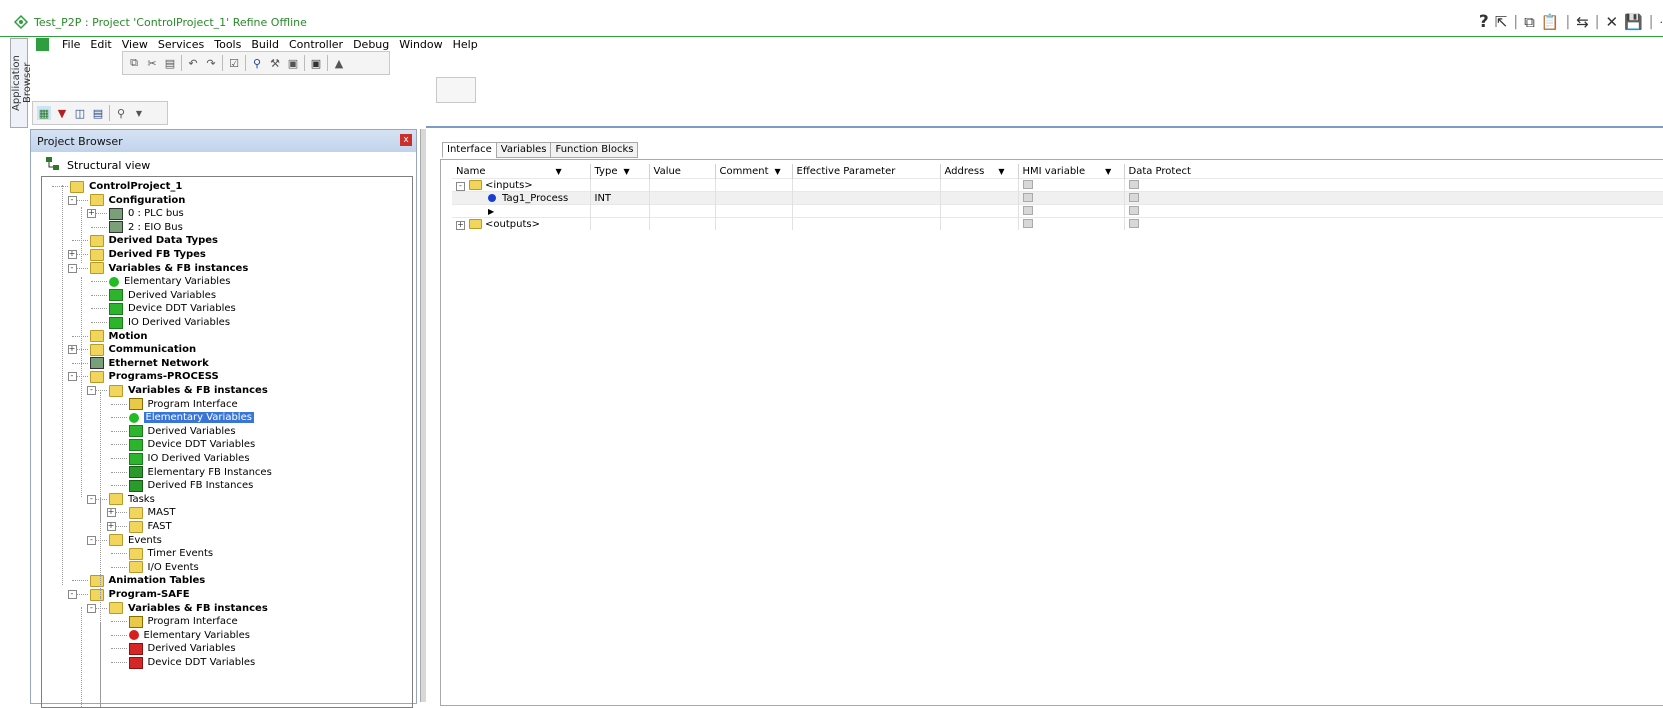 The width and height of the screenshot is (1663, 708). Describe the element at coordinates (1501, 22) in the screenshot. I see `pointer-icon: ⇱` at that location.